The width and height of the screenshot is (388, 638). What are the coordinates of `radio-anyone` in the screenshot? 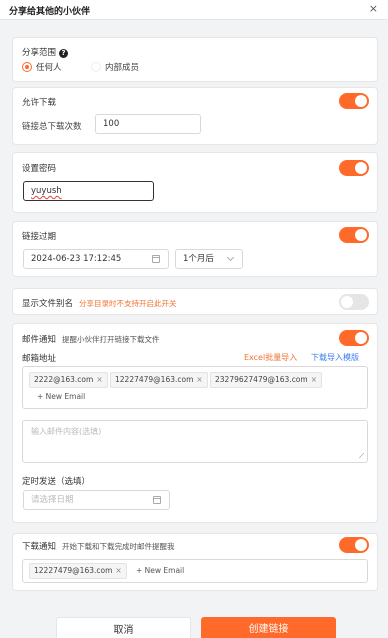 It's located at (27, 67).